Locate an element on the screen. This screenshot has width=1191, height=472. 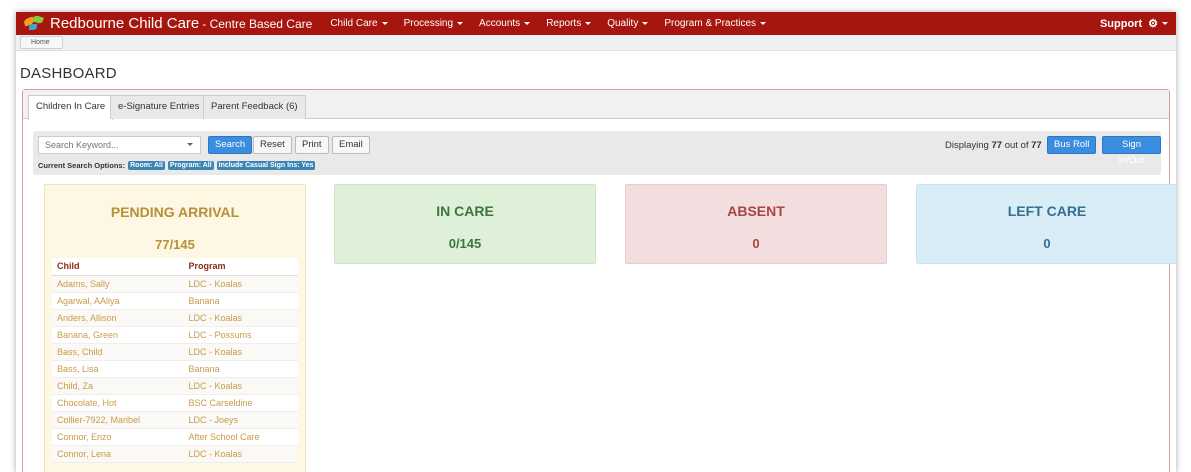
gear-icon: ⚙ is located at coordinates (1153, 24).